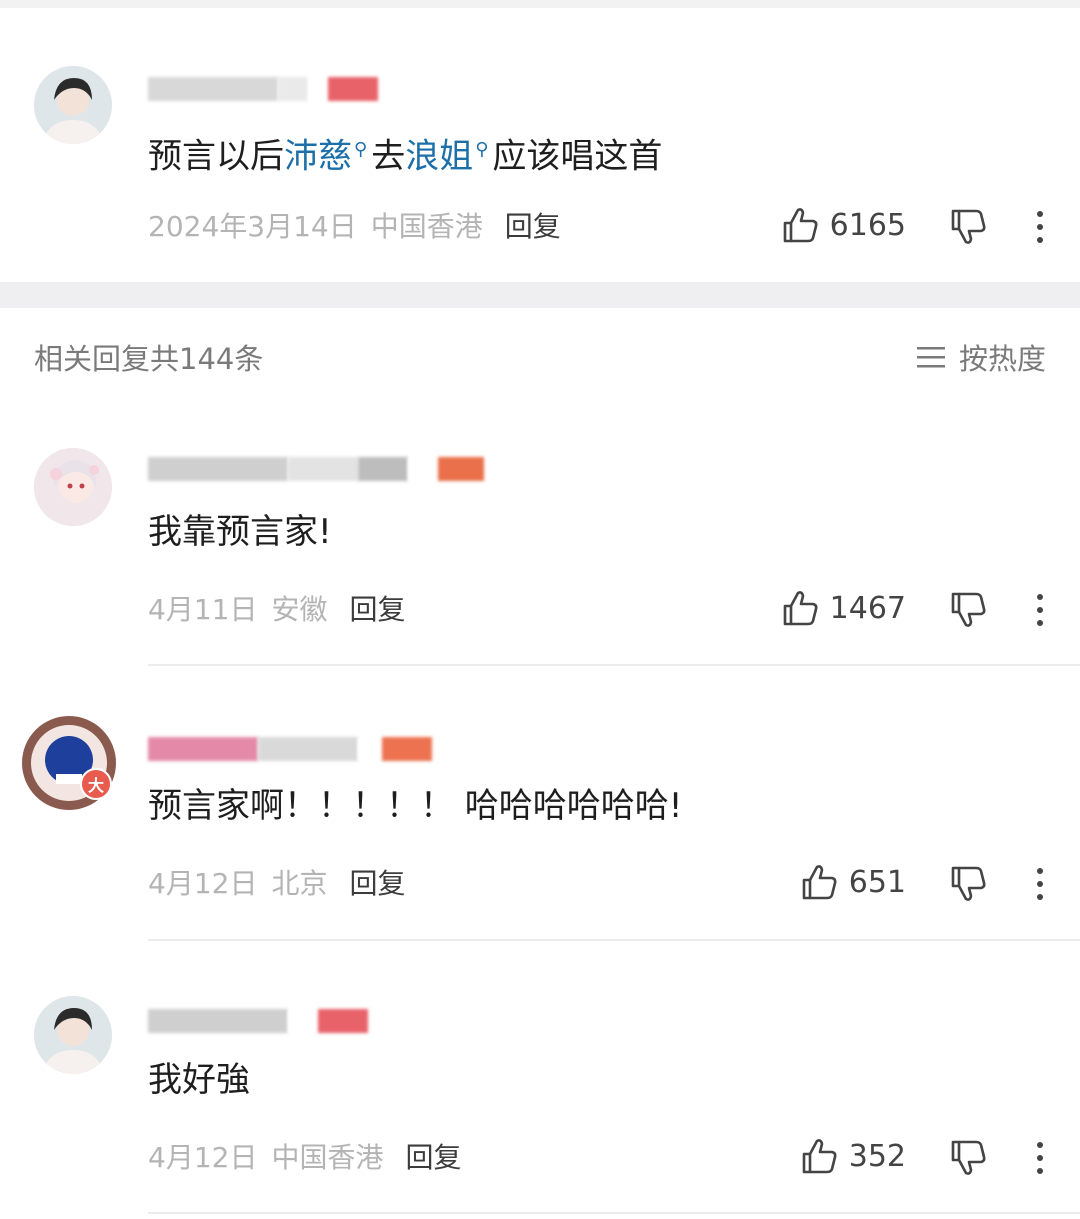  I want to click on section-divider, so click(540, 295).